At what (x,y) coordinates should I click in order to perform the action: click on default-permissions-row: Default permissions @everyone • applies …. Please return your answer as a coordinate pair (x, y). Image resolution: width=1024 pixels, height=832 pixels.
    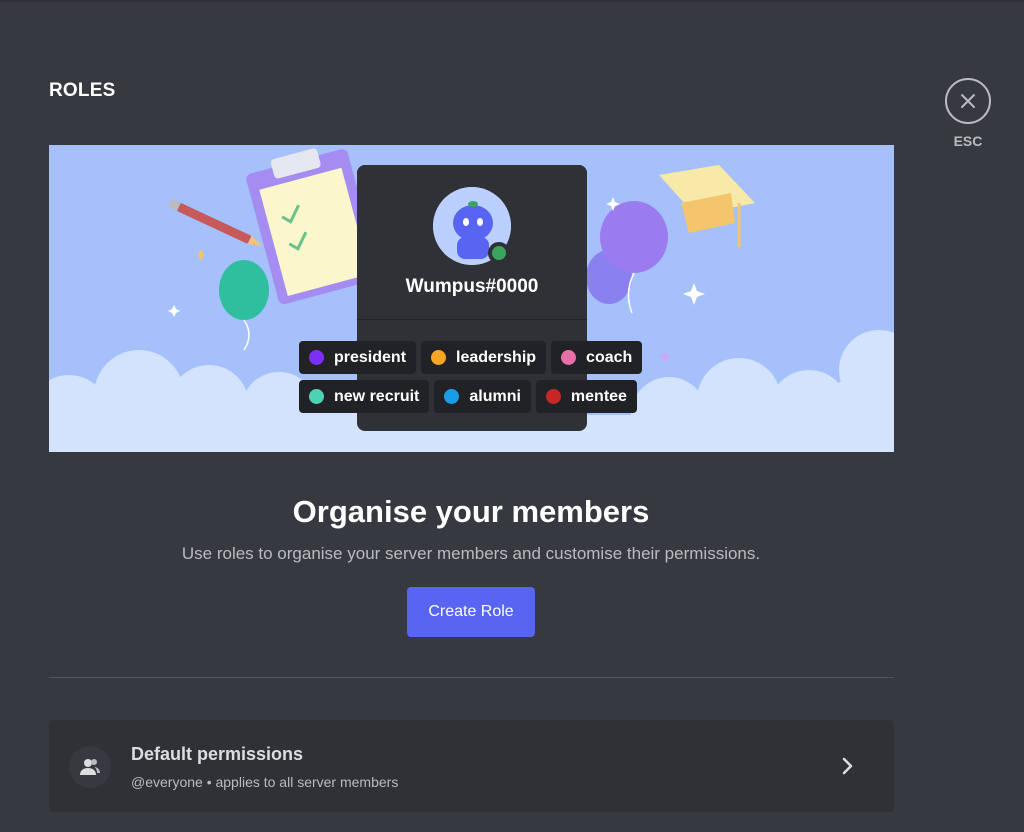
    Looking at the image, I should click on (471, 766).